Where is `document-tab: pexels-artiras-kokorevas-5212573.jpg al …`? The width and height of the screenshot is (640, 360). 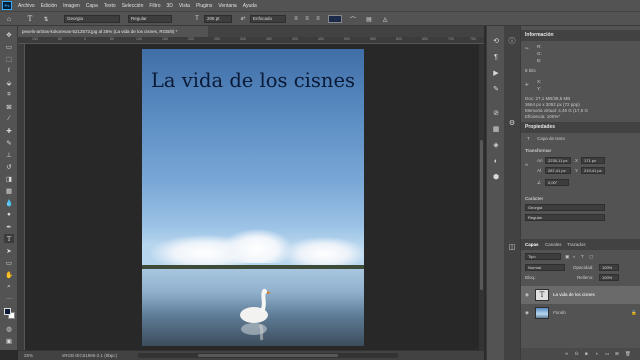
document-tab: pexels-artiras-kokorevas-5212573.jpg al … is located at coordinates (113, 31).